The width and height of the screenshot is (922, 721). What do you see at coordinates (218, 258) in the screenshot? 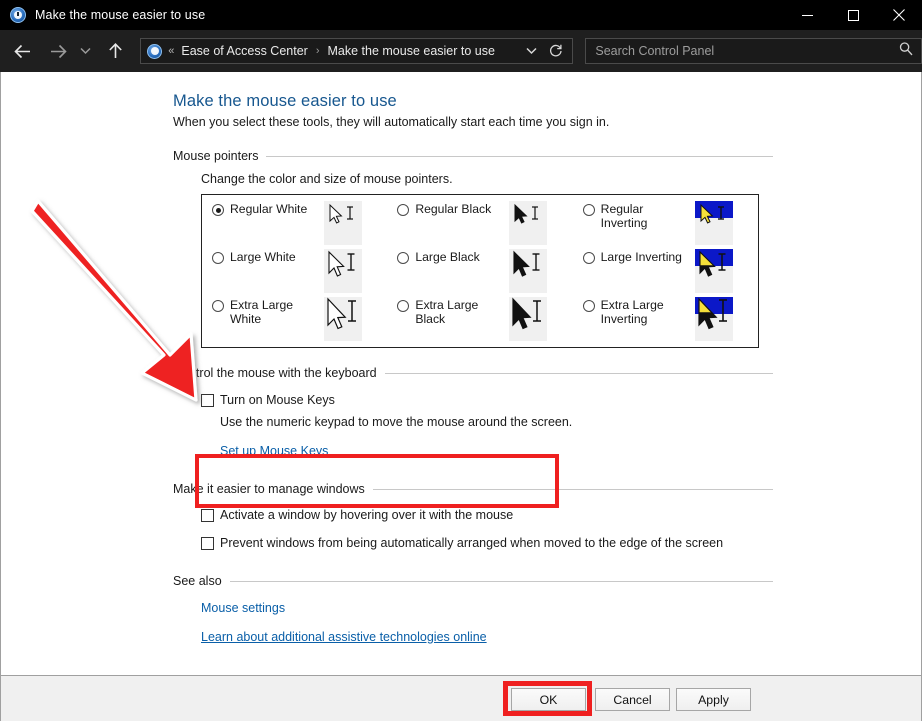
I see `radio-large-white` at bounding box center [218, 258].